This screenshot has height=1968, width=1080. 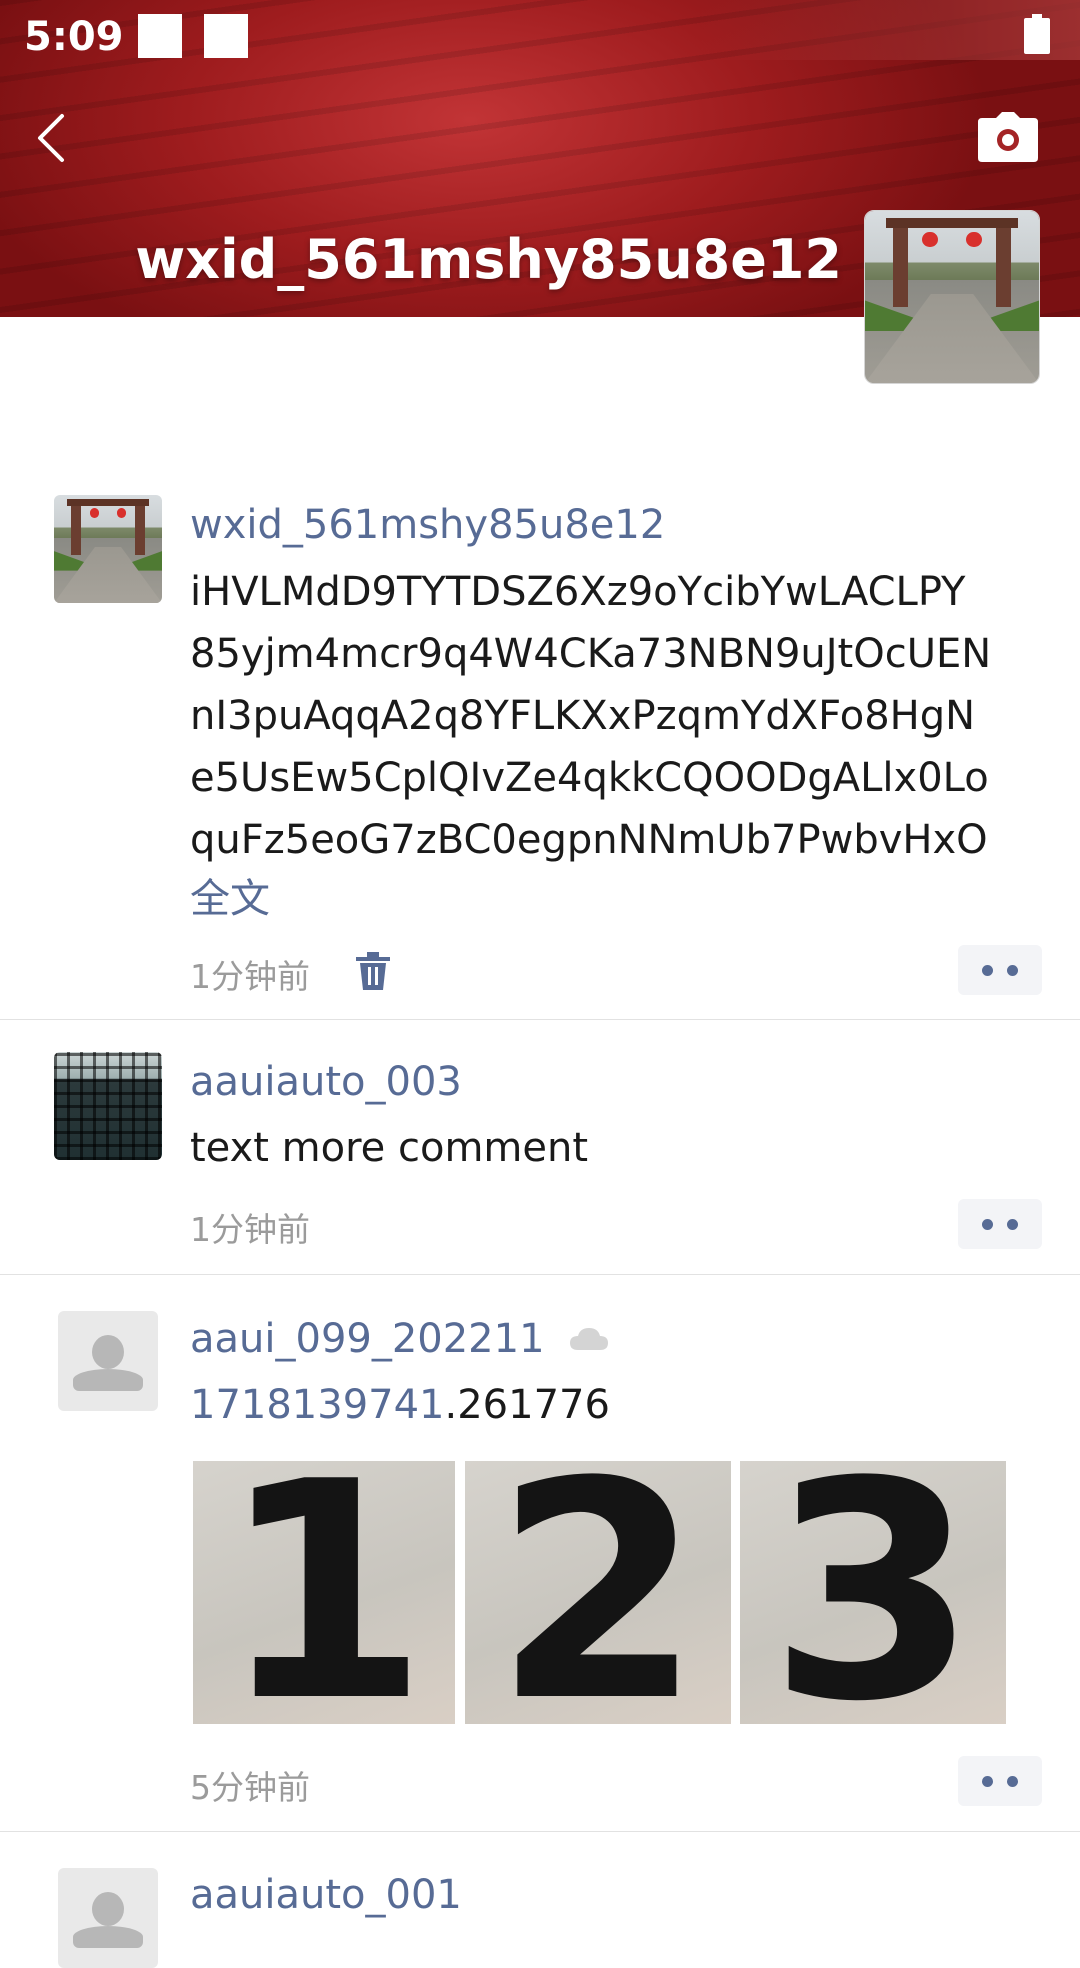 What do you see at coordinates (389, 1148) in the screenshot?
I see `post-text: text more comment` at bounding box center [389, 1148].